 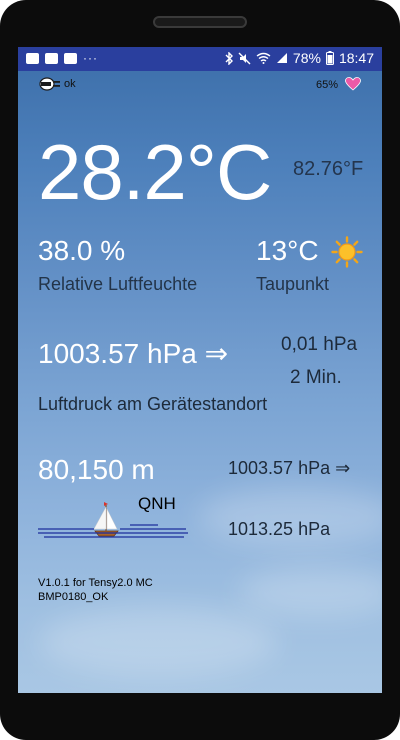 I want to click on heart-icon, so click(x=353, y=84).